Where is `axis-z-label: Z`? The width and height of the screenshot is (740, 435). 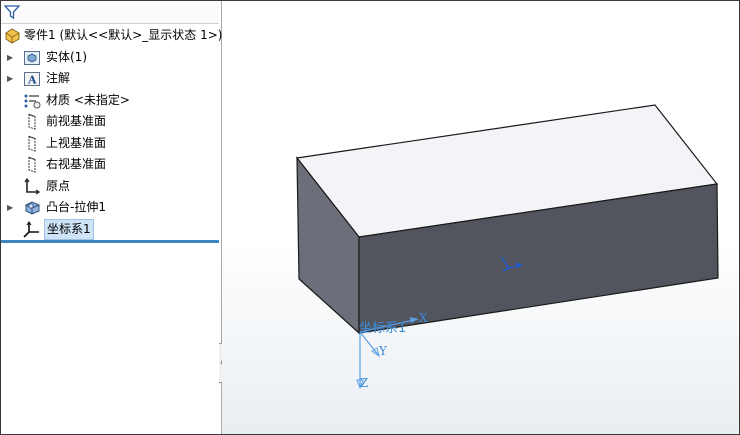
axis-z-label: Z is located at coordinates (364, 383).